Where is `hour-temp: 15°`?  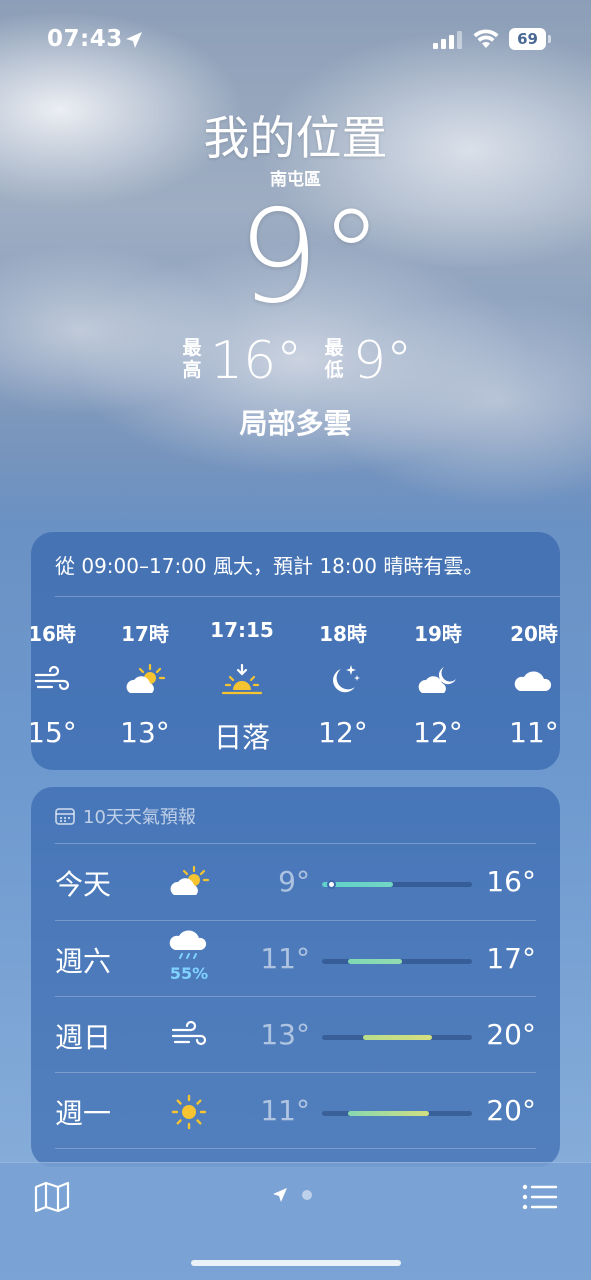 hour-temp: 15° is located at coordinates (54, 732).